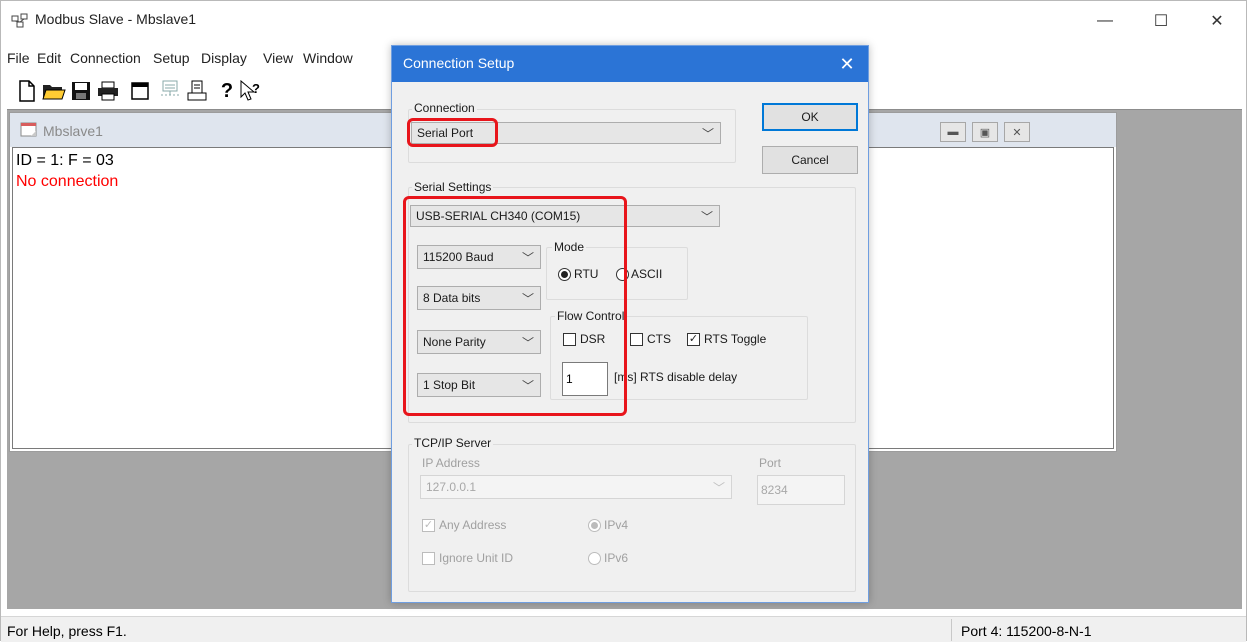 This screenshot has width=1247, height=642. I want to click on menu-window: Window, so click(328, 58).